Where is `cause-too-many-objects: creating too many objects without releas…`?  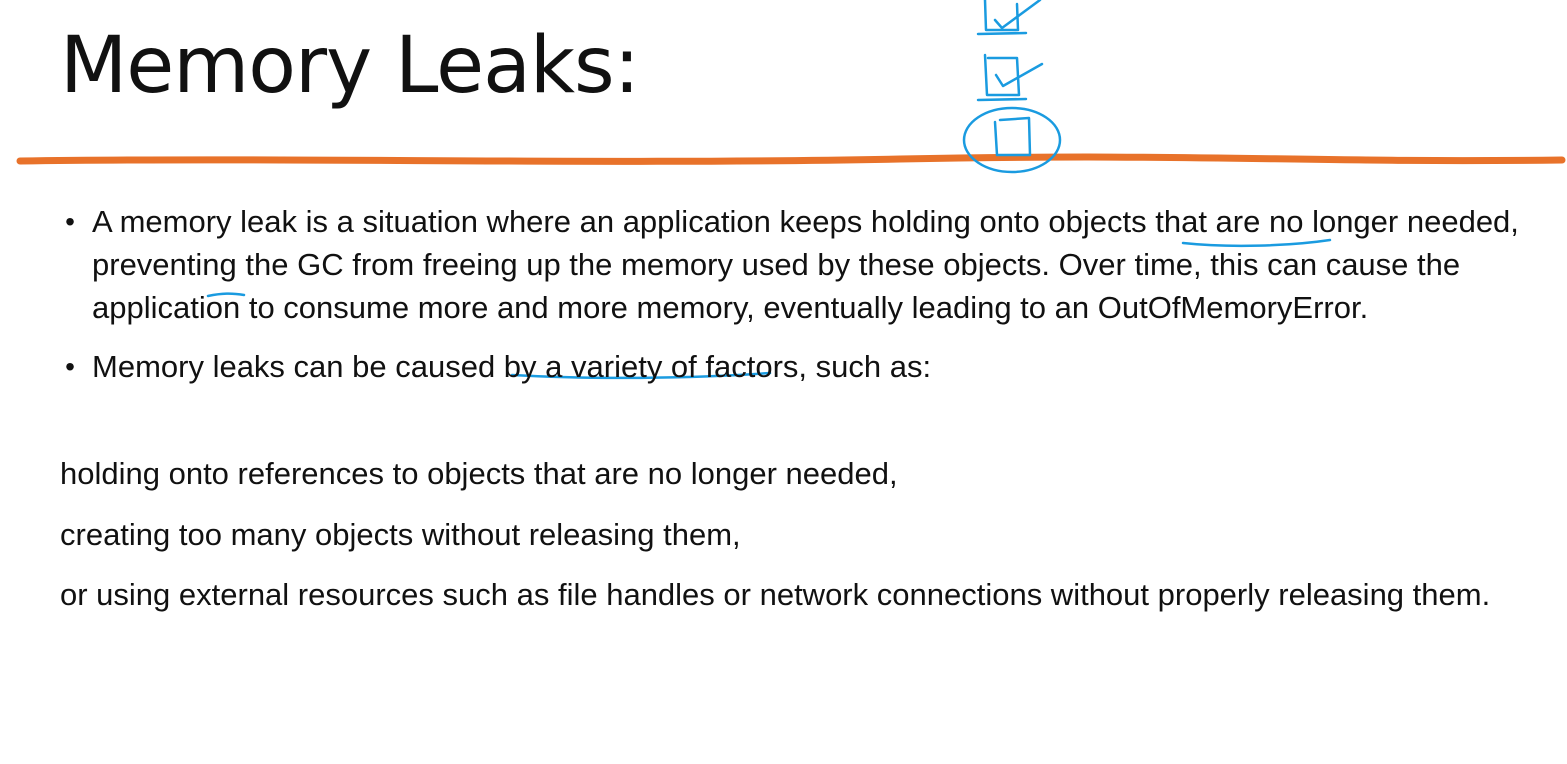 cause-too-many-objects: creating too many objects without releas… is located at coordinates (400, 534).